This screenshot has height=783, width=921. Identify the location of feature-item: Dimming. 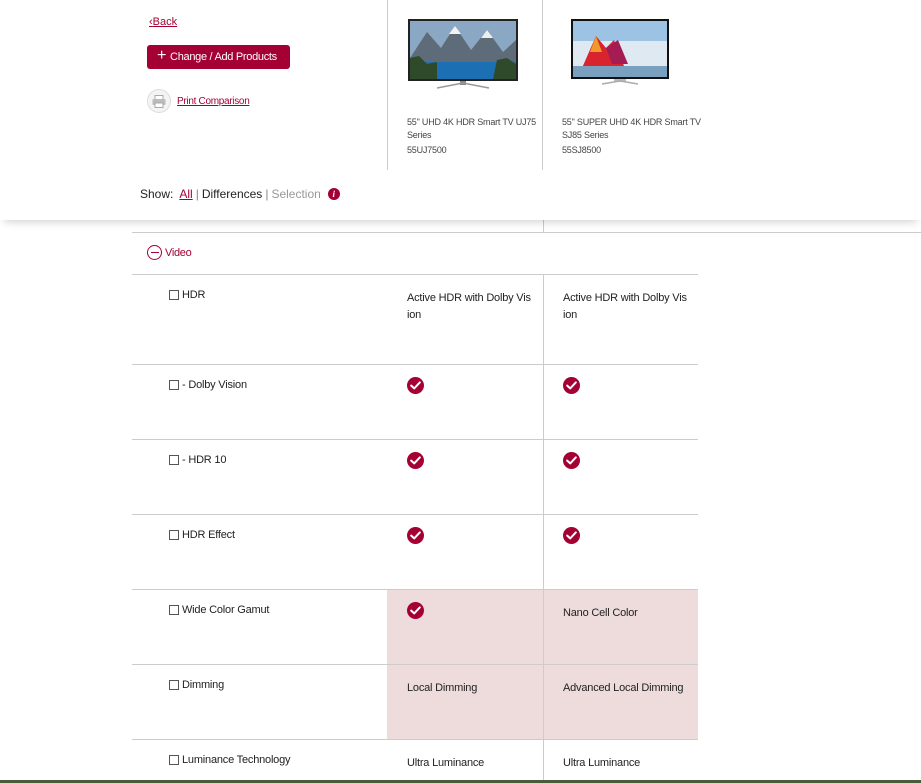
(196, 685).